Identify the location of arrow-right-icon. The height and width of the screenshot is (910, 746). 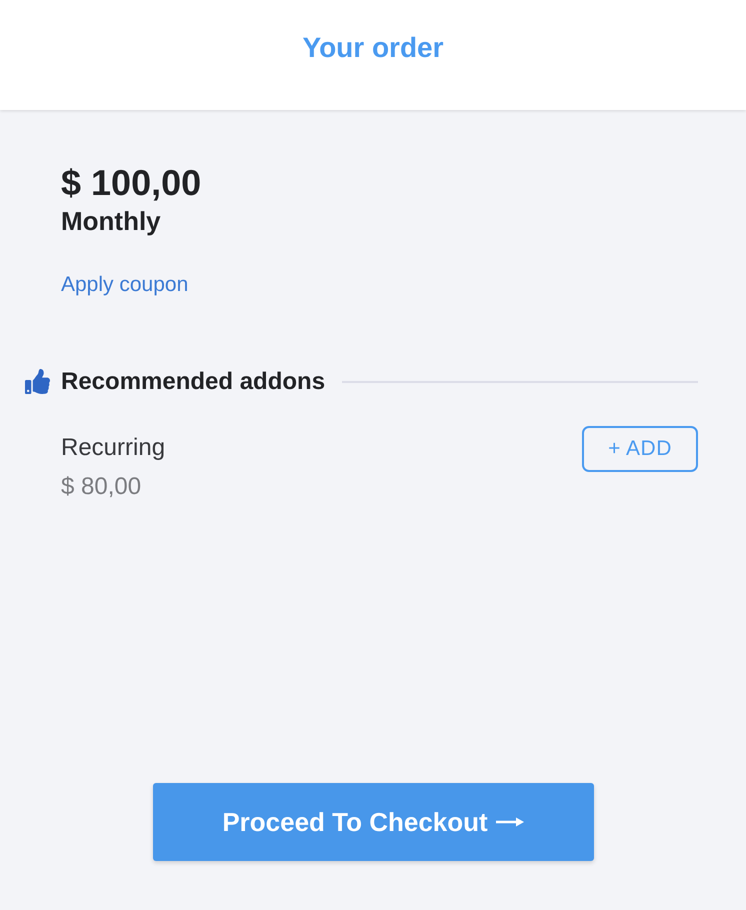
(510, 822).